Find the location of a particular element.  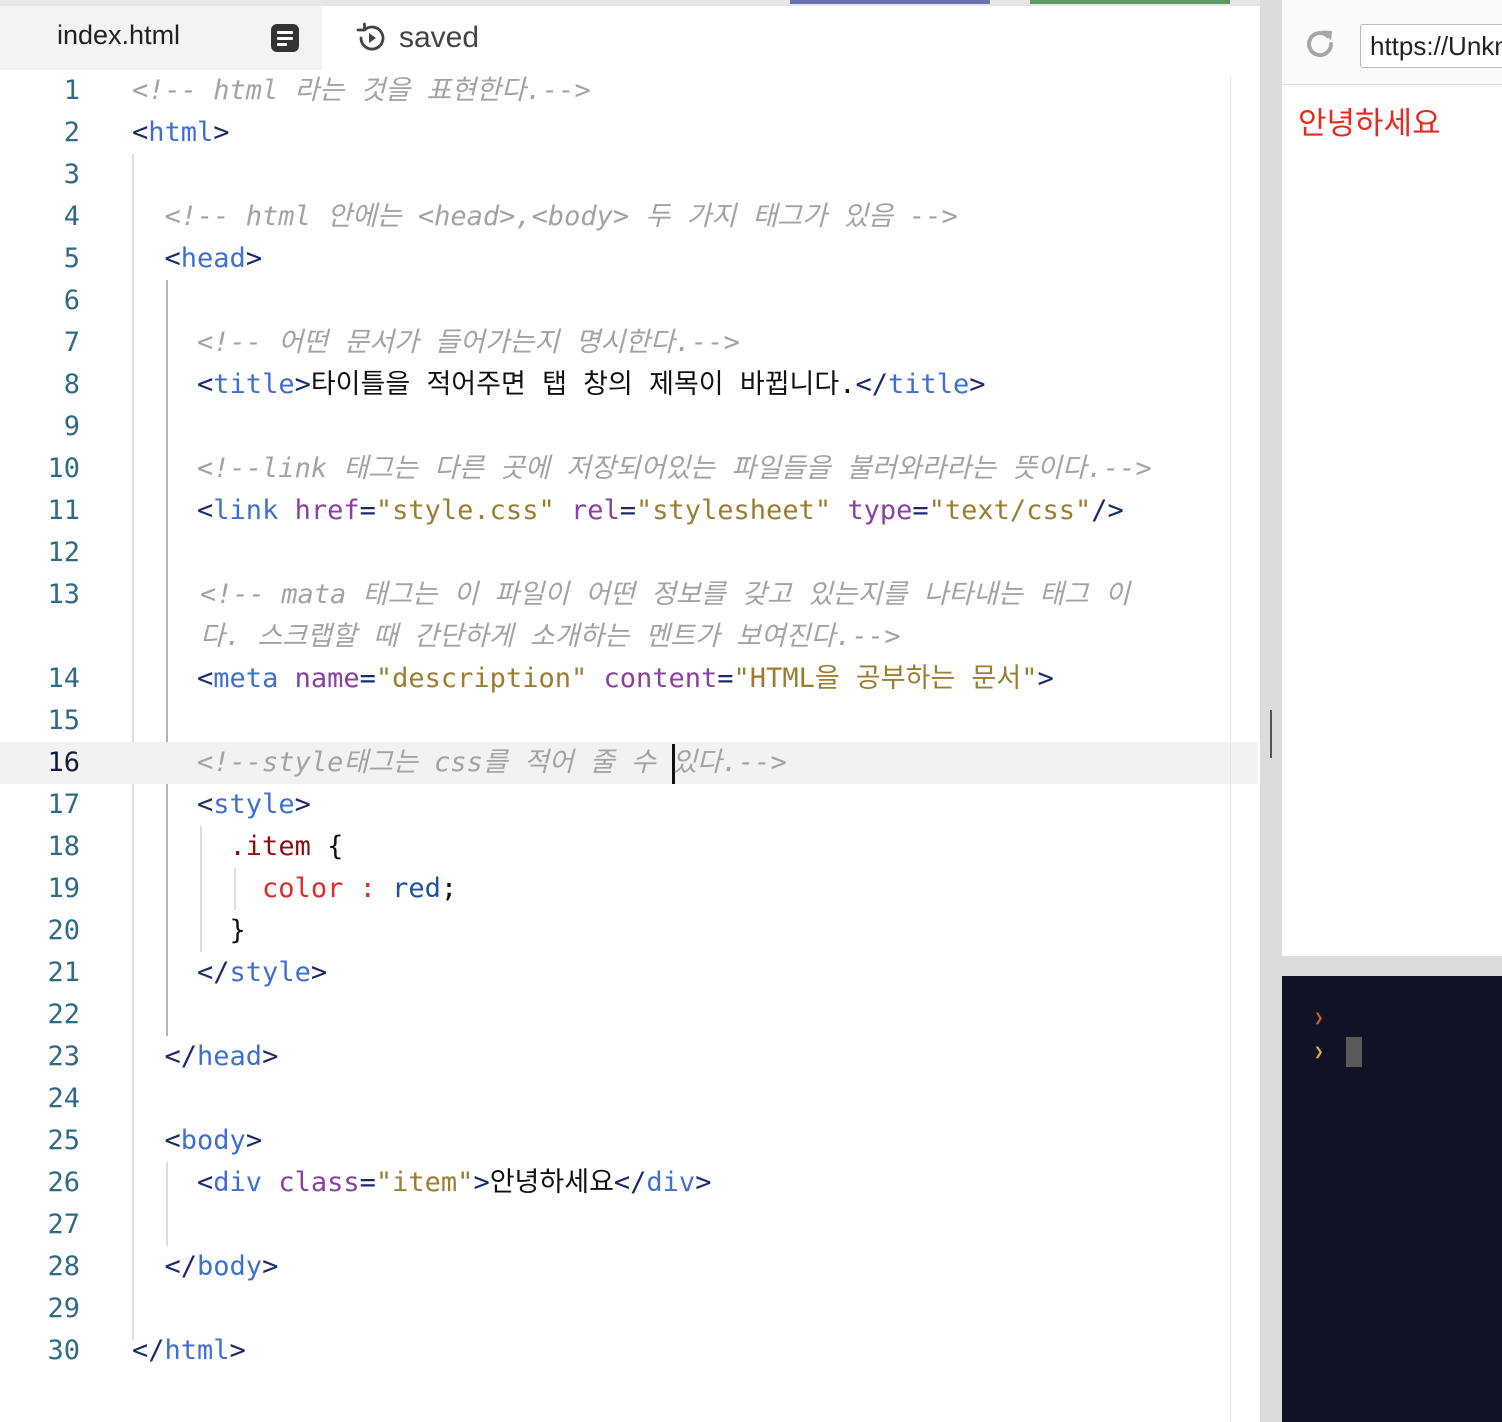

code-token: div is located at coordinates (671, 1182).